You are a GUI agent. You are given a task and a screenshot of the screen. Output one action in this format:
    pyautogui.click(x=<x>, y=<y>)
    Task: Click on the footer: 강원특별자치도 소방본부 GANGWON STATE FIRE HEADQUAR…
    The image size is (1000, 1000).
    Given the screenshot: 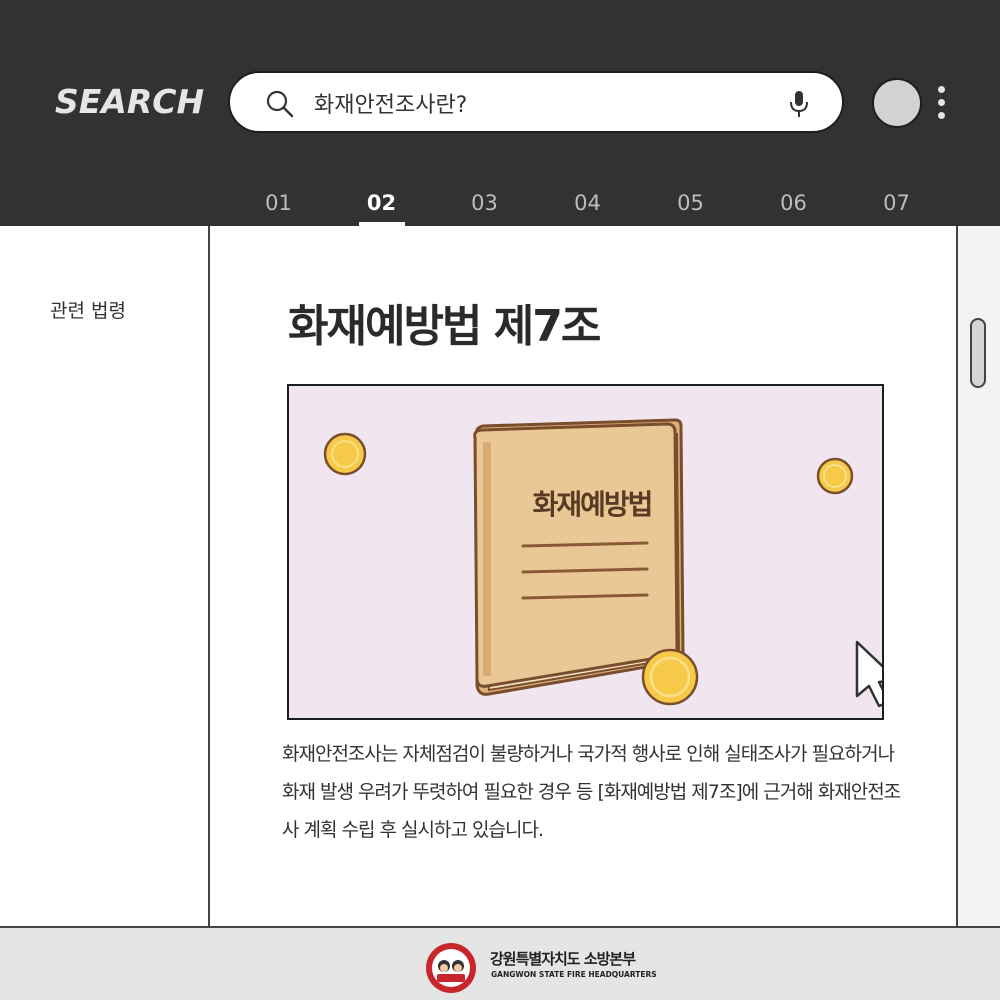 What is the action you would take?
    pyautogui.click(x=500, y=963)
    